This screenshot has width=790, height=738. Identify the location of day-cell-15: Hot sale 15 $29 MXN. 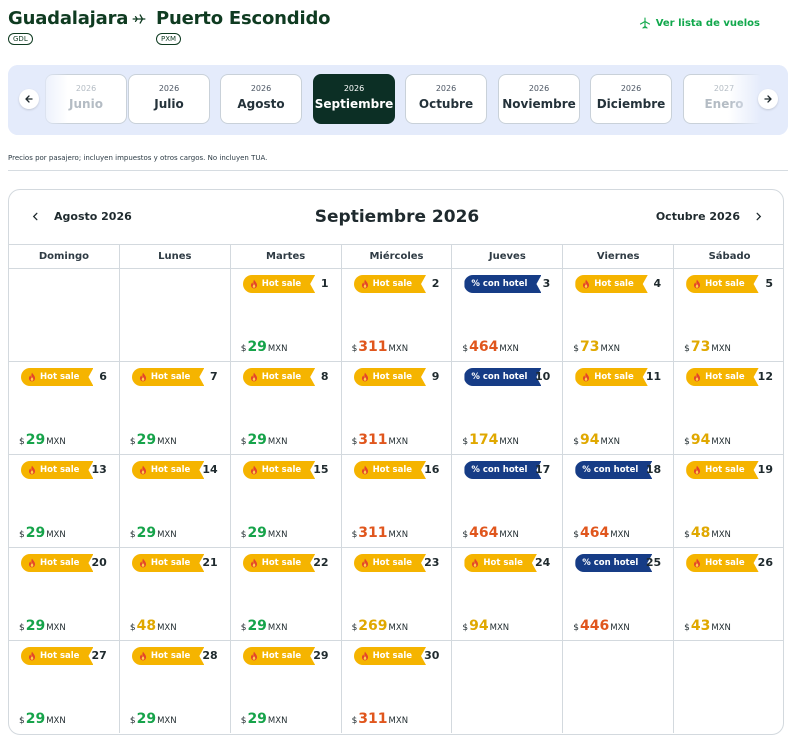
(286, 500).